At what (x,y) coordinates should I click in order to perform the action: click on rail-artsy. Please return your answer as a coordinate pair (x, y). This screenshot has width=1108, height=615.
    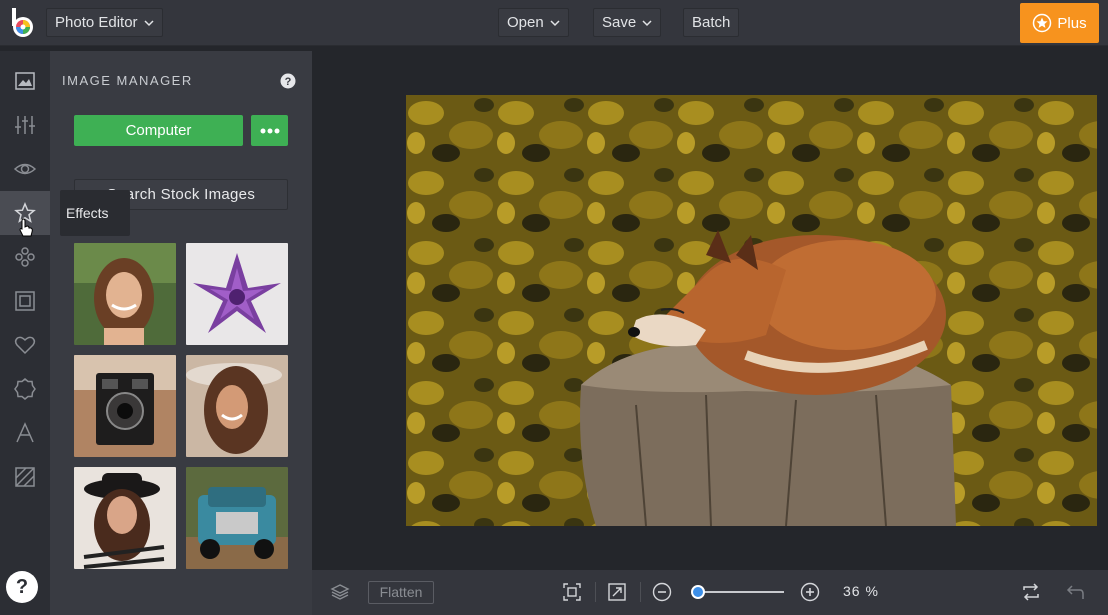
    Looking at the image, I should click on (25, 257).